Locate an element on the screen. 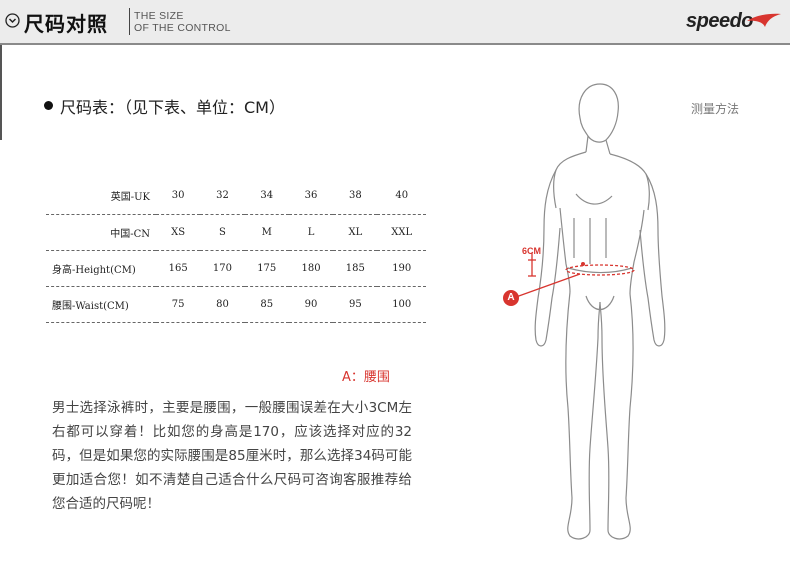  row-label: 身高-Height(CM) is located at coordinates (101, 268).